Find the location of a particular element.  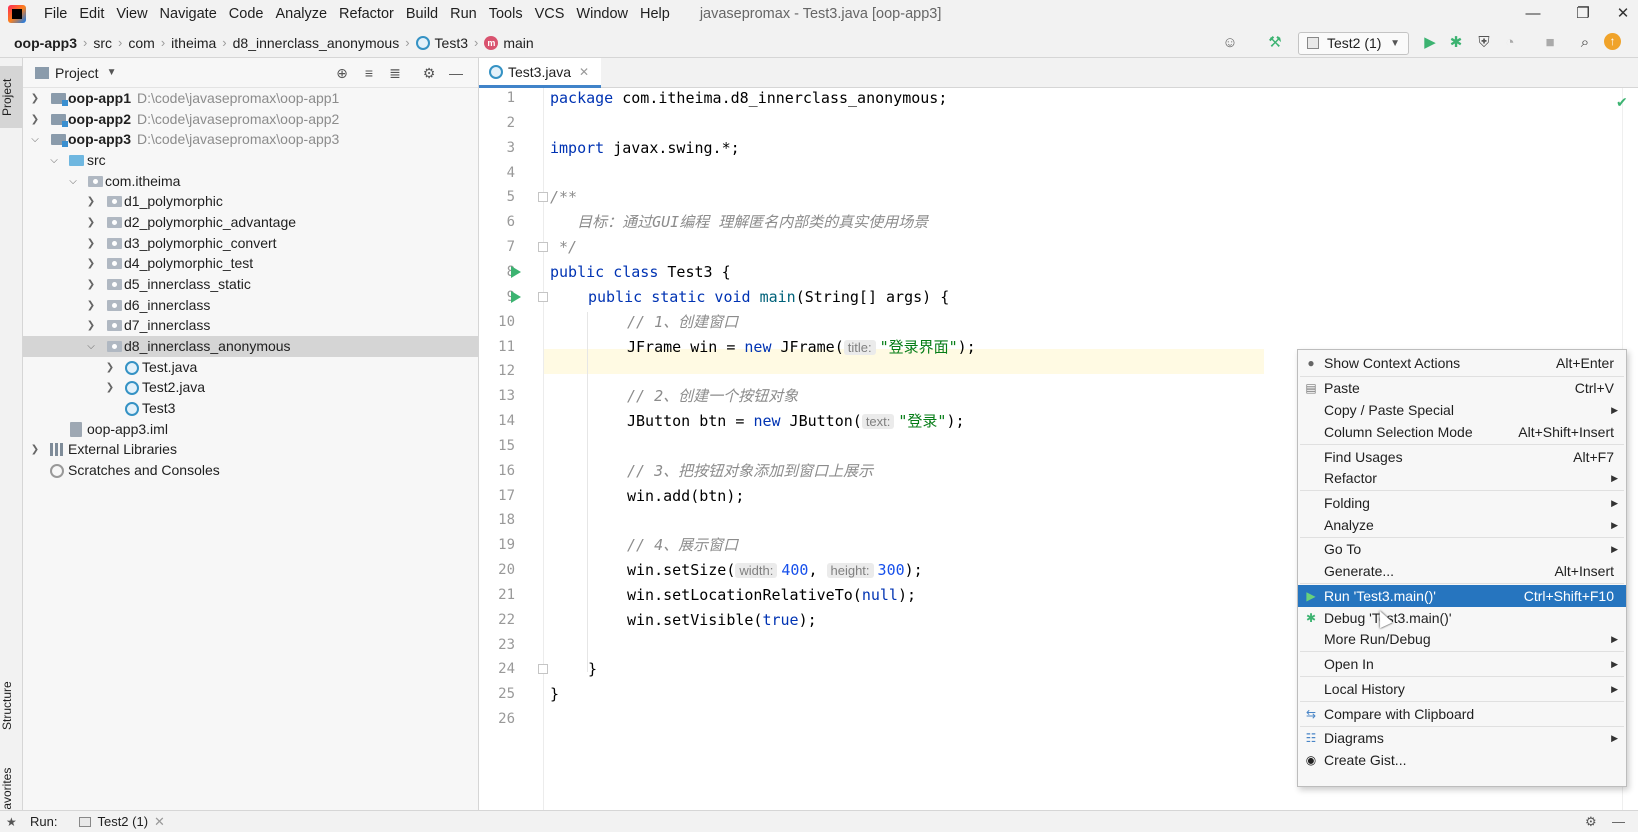

project-view-title: Project is located at coordinates (77, 73).